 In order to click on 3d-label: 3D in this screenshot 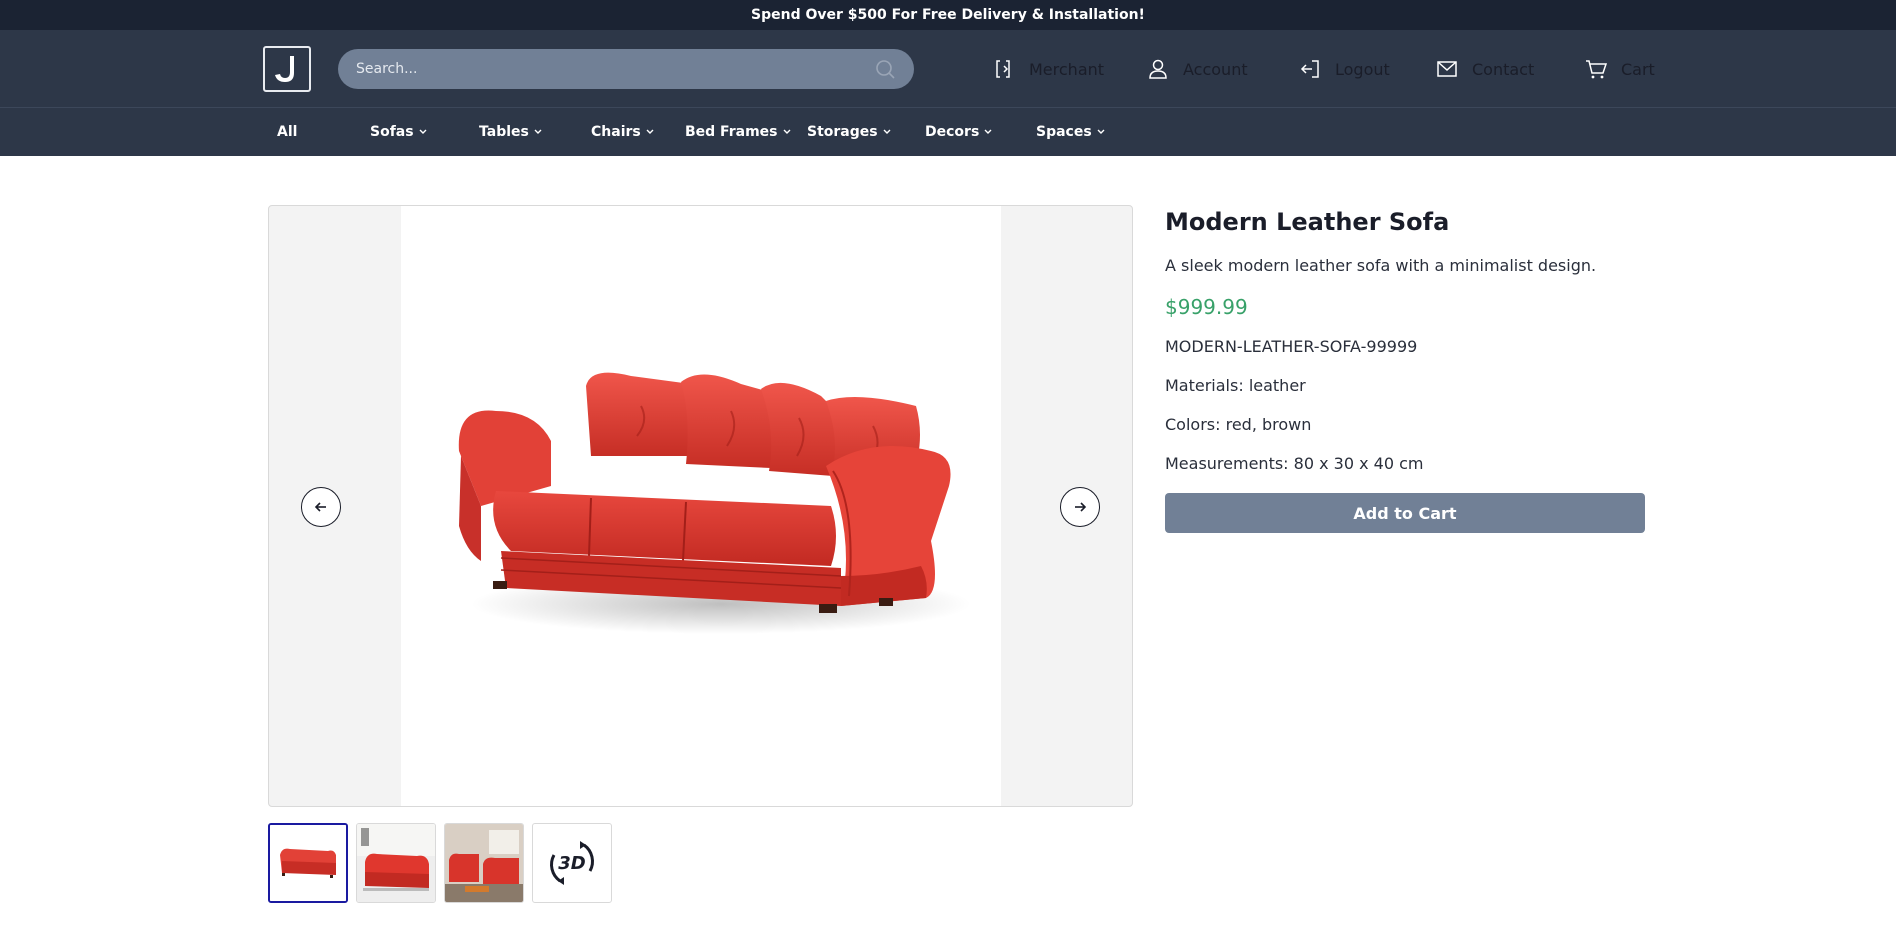, I will do `click(572, 863)`.